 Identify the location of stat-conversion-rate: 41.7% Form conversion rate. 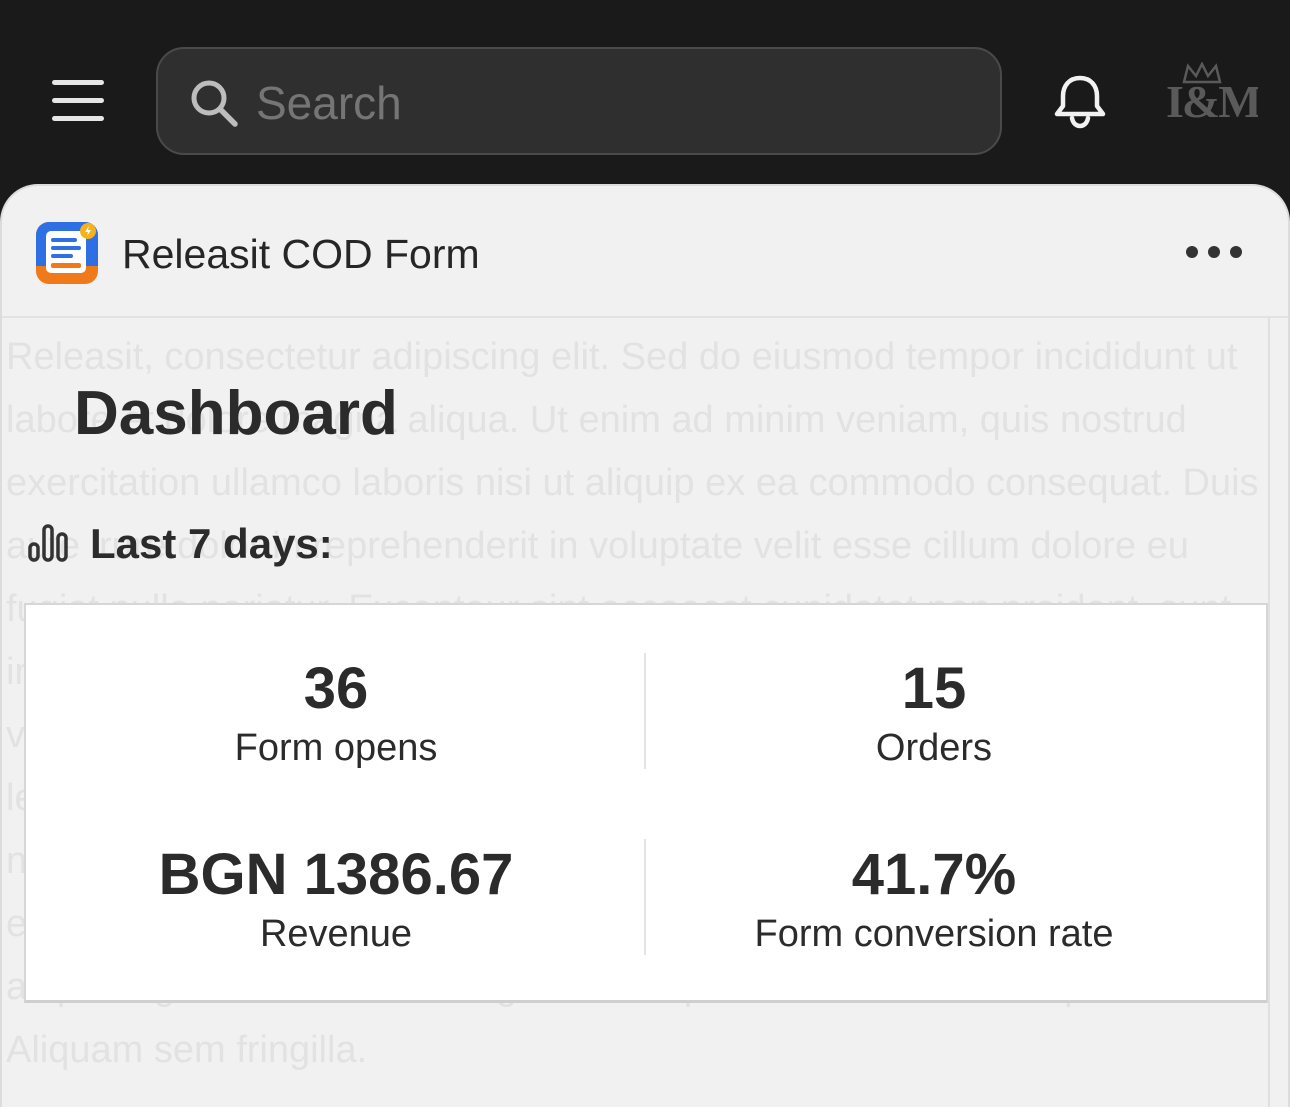
(934, 898).